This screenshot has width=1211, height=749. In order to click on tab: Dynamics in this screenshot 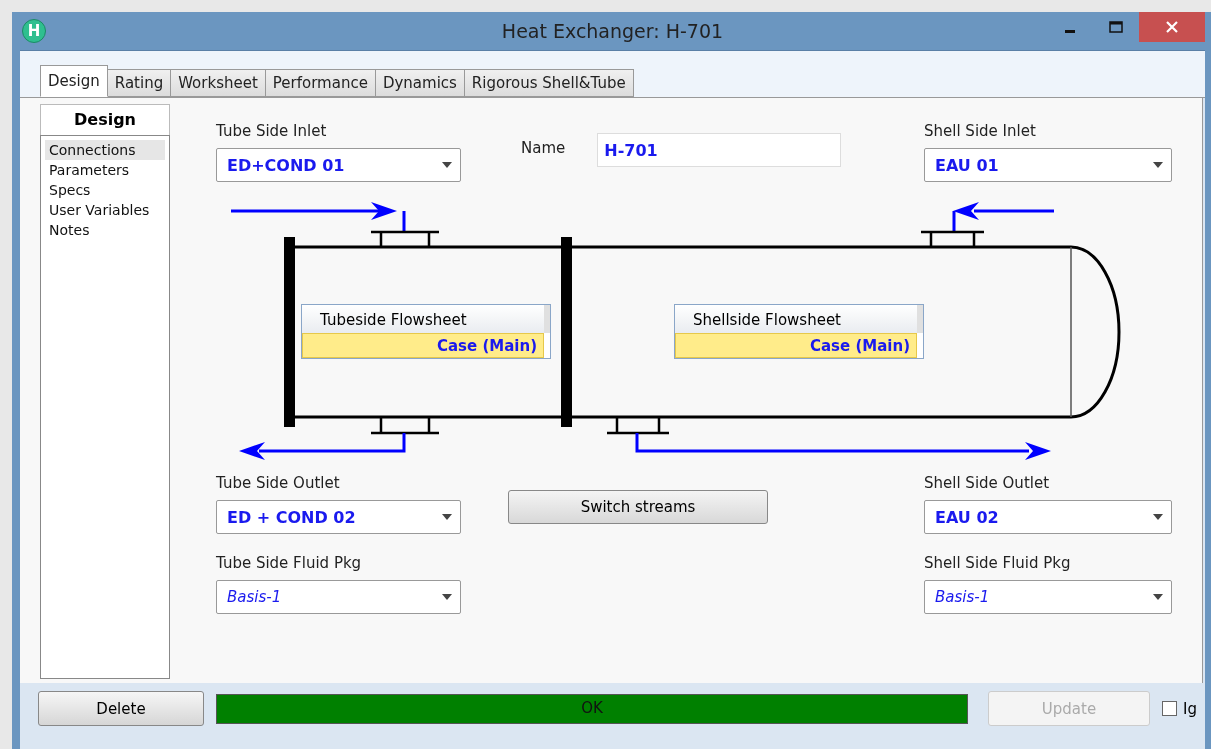, I will do `click(419, 83)`.